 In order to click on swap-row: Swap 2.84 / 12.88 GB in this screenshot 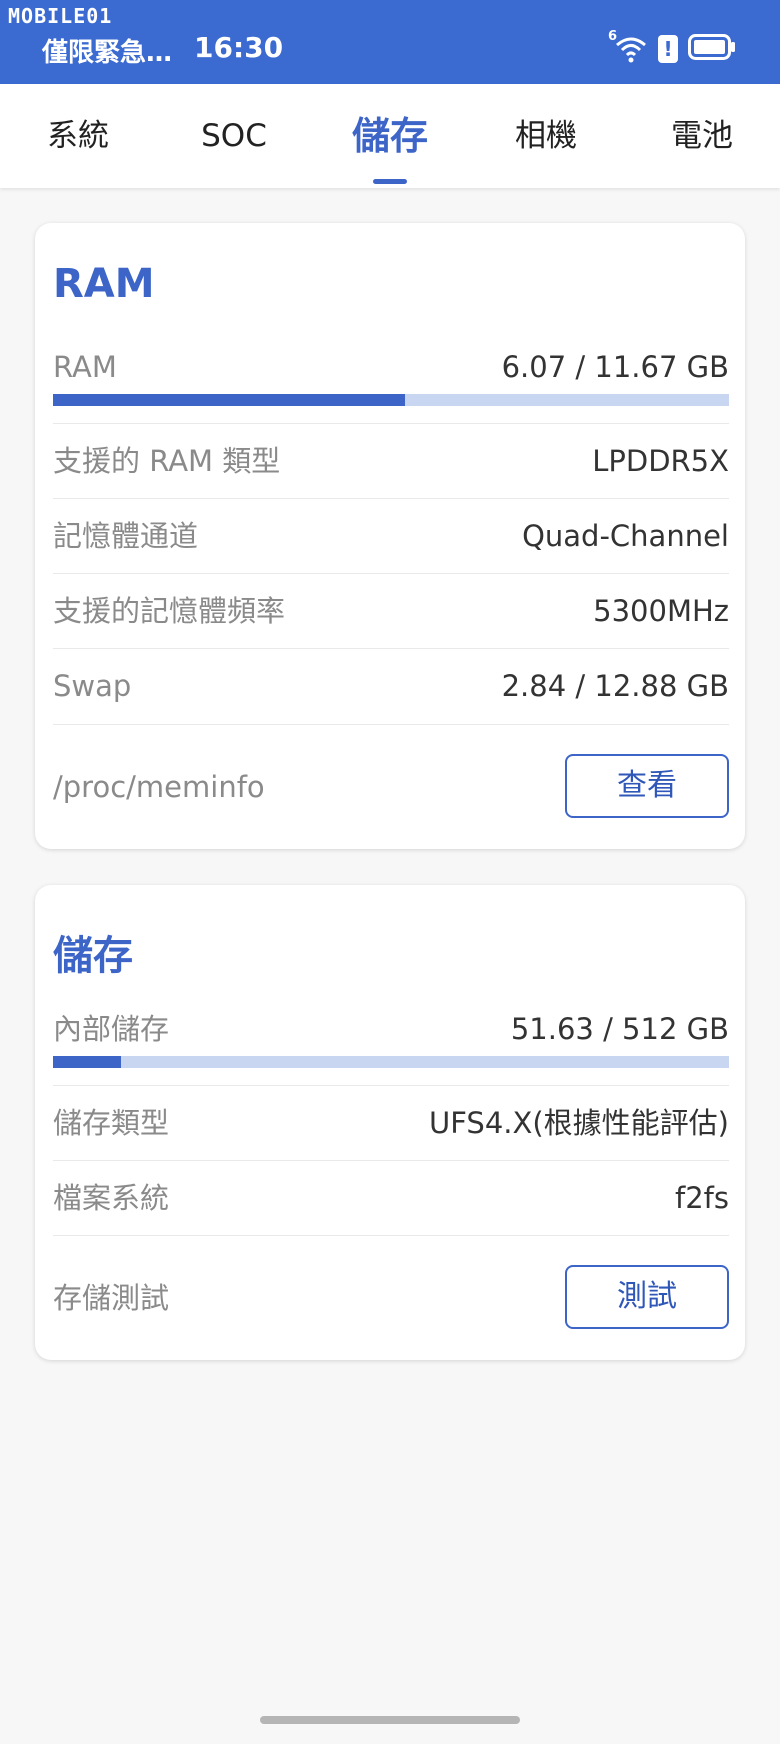, I will do `click(391, 686)`.